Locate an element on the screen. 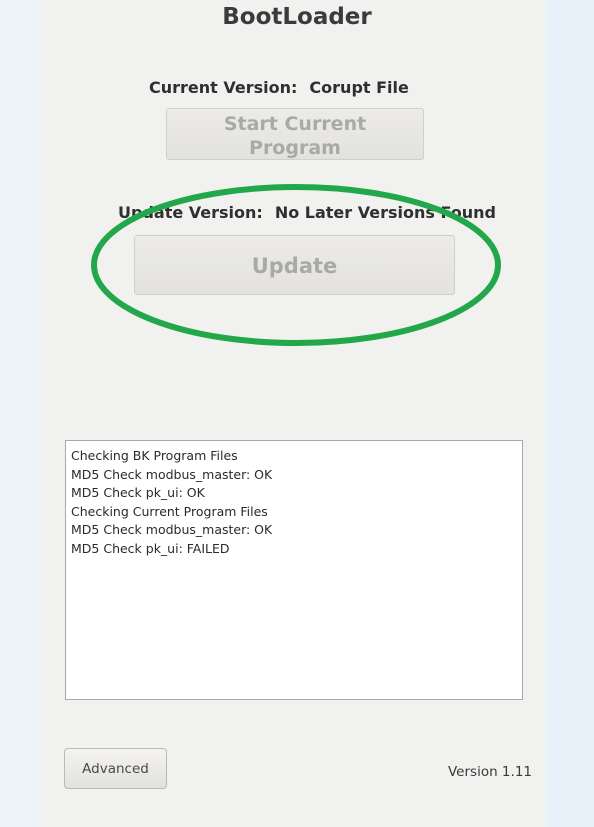 This screenshot has height=827, width=594. start-current-program-button: Start Current Program is located at coordinates (295, 134).